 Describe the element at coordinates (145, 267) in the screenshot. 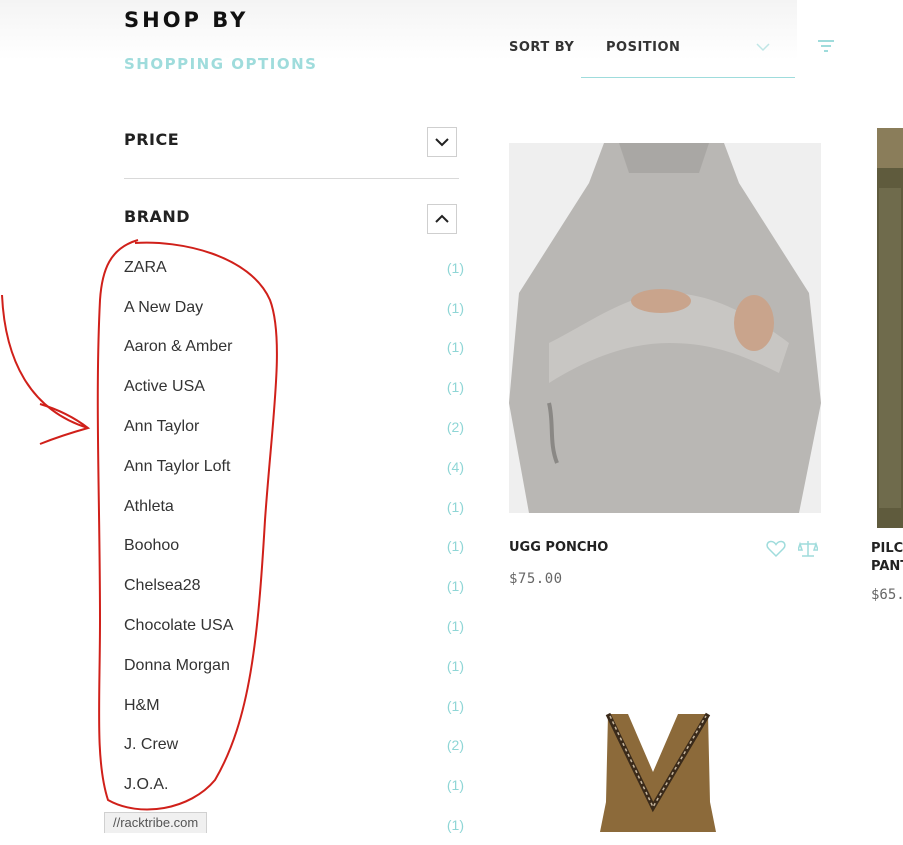

I see `brand-name: ZARA` at that location.